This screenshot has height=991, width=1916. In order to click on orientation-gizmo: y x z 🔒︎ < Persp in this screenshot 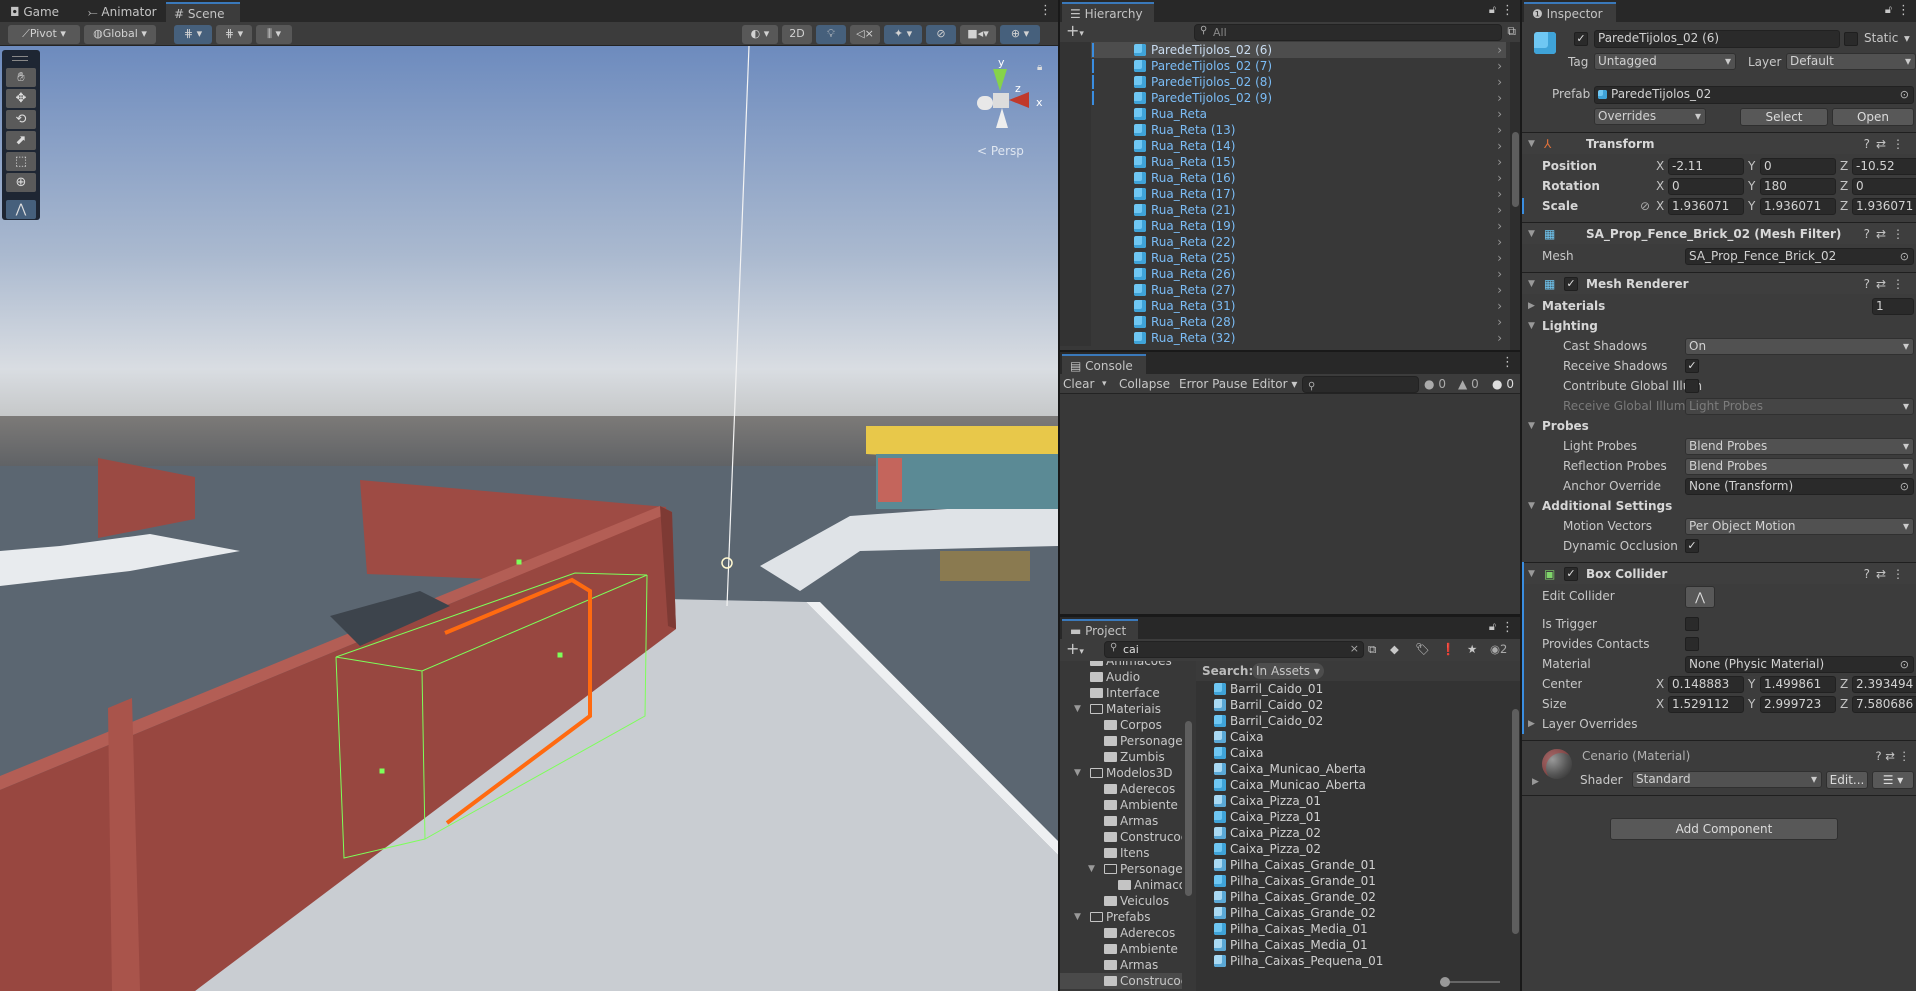, I will do `click(1010, 111)`.